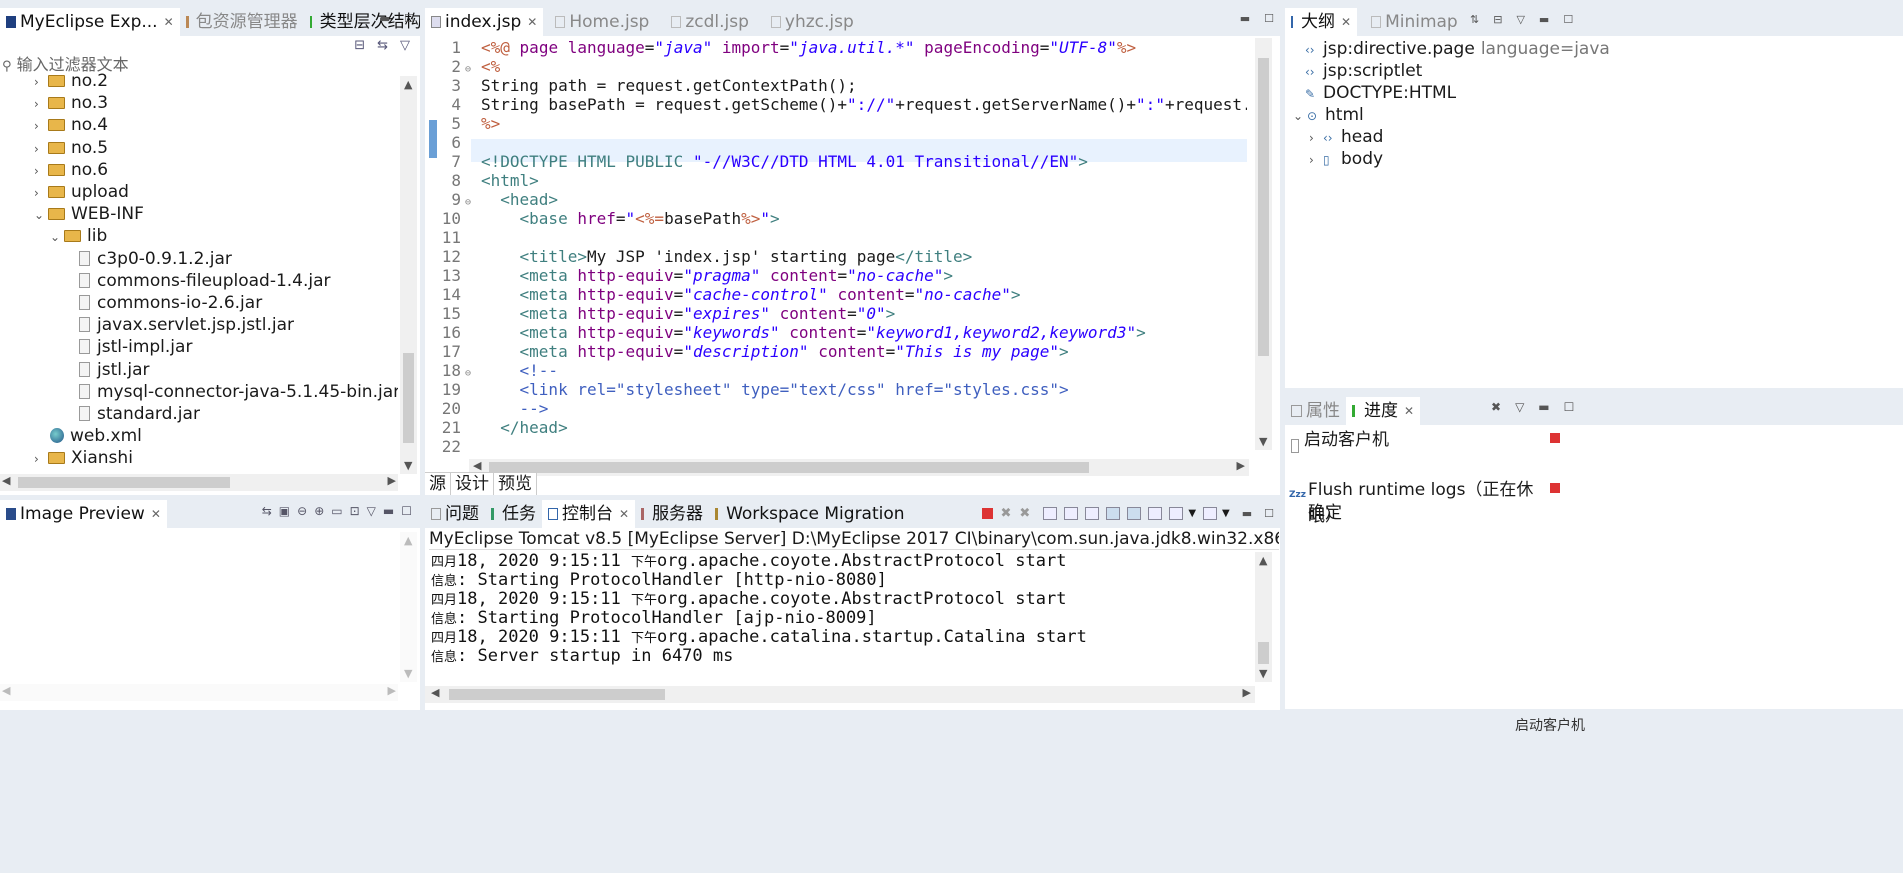 This screenshot has width=1903, height=873. I want to click on tab-properties: 属性, so click(1315, 411).